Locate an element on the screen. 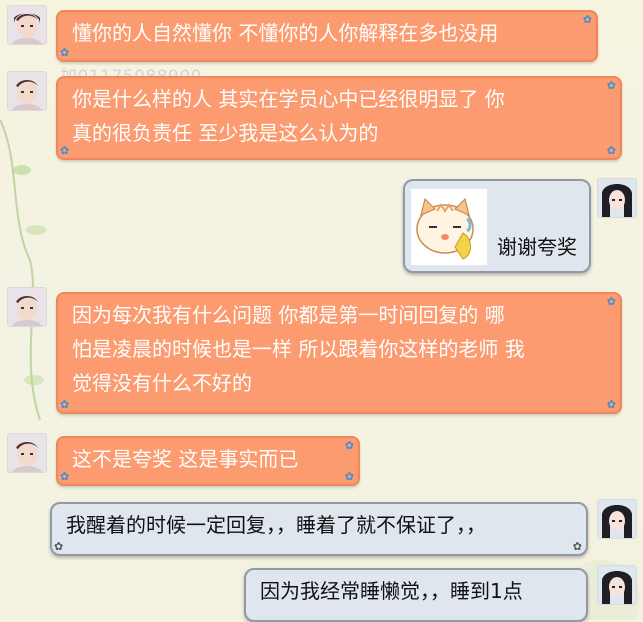  message-bubble-incoming: 懂你的人自然懂你 不懂你的人你解释在多也没用 ✿ ✿ is located at coordinates (327, 36).